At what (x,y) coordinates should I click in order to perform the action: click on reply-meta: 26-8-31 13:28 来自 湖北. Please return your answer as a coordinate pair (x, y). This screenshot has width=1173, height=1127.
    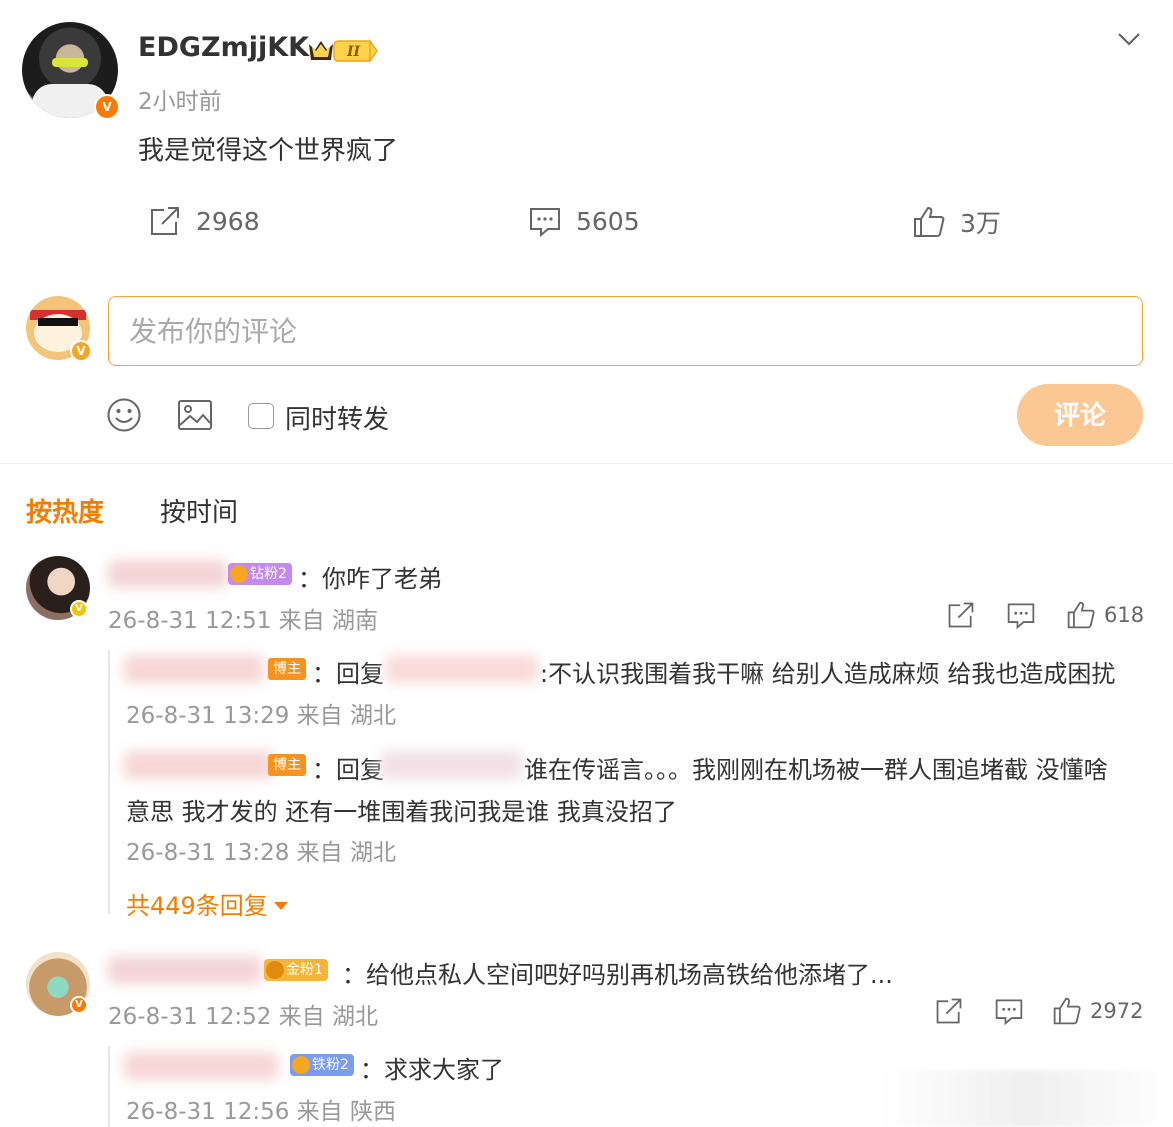
    Looking at the image, I should click on (261, 853).